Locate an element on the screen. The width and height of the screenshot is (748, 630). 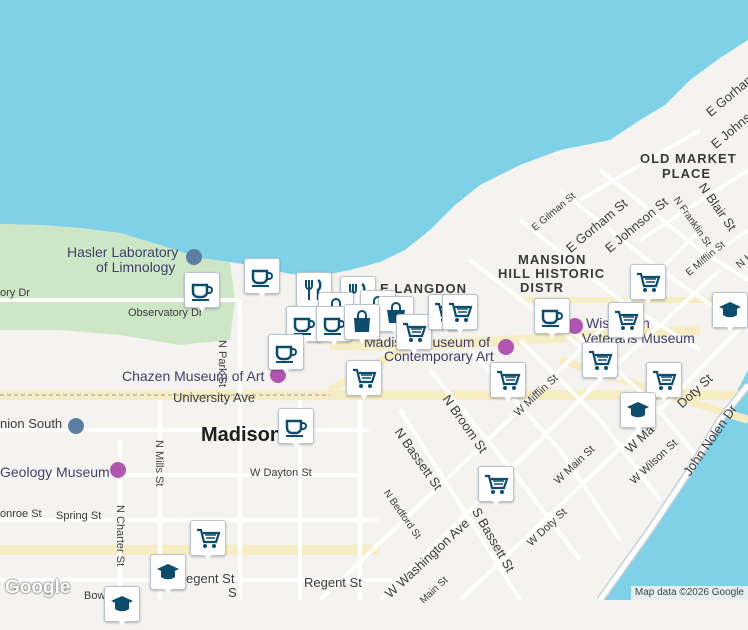
regent-st-label: Regent St is located at coordinates (333, 582).